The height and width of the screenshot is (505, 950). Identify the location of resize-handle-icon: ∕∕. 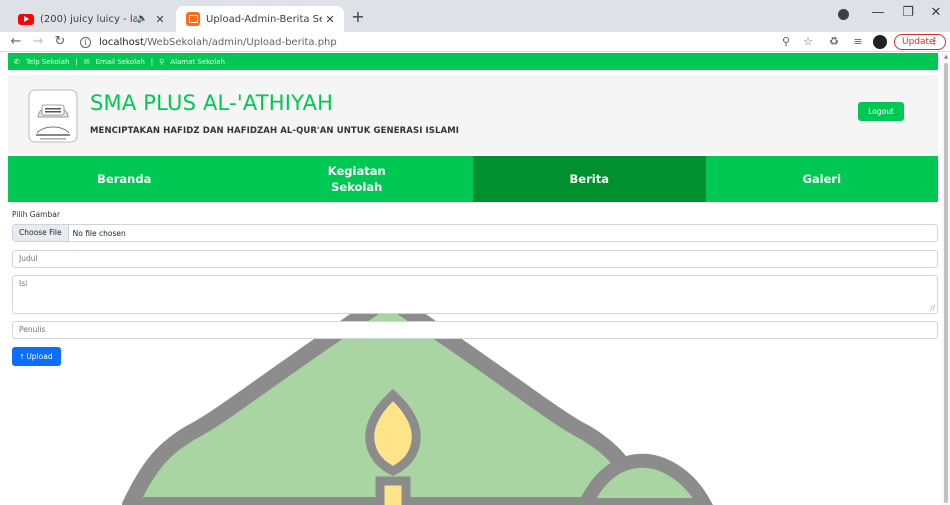
(932, 308).